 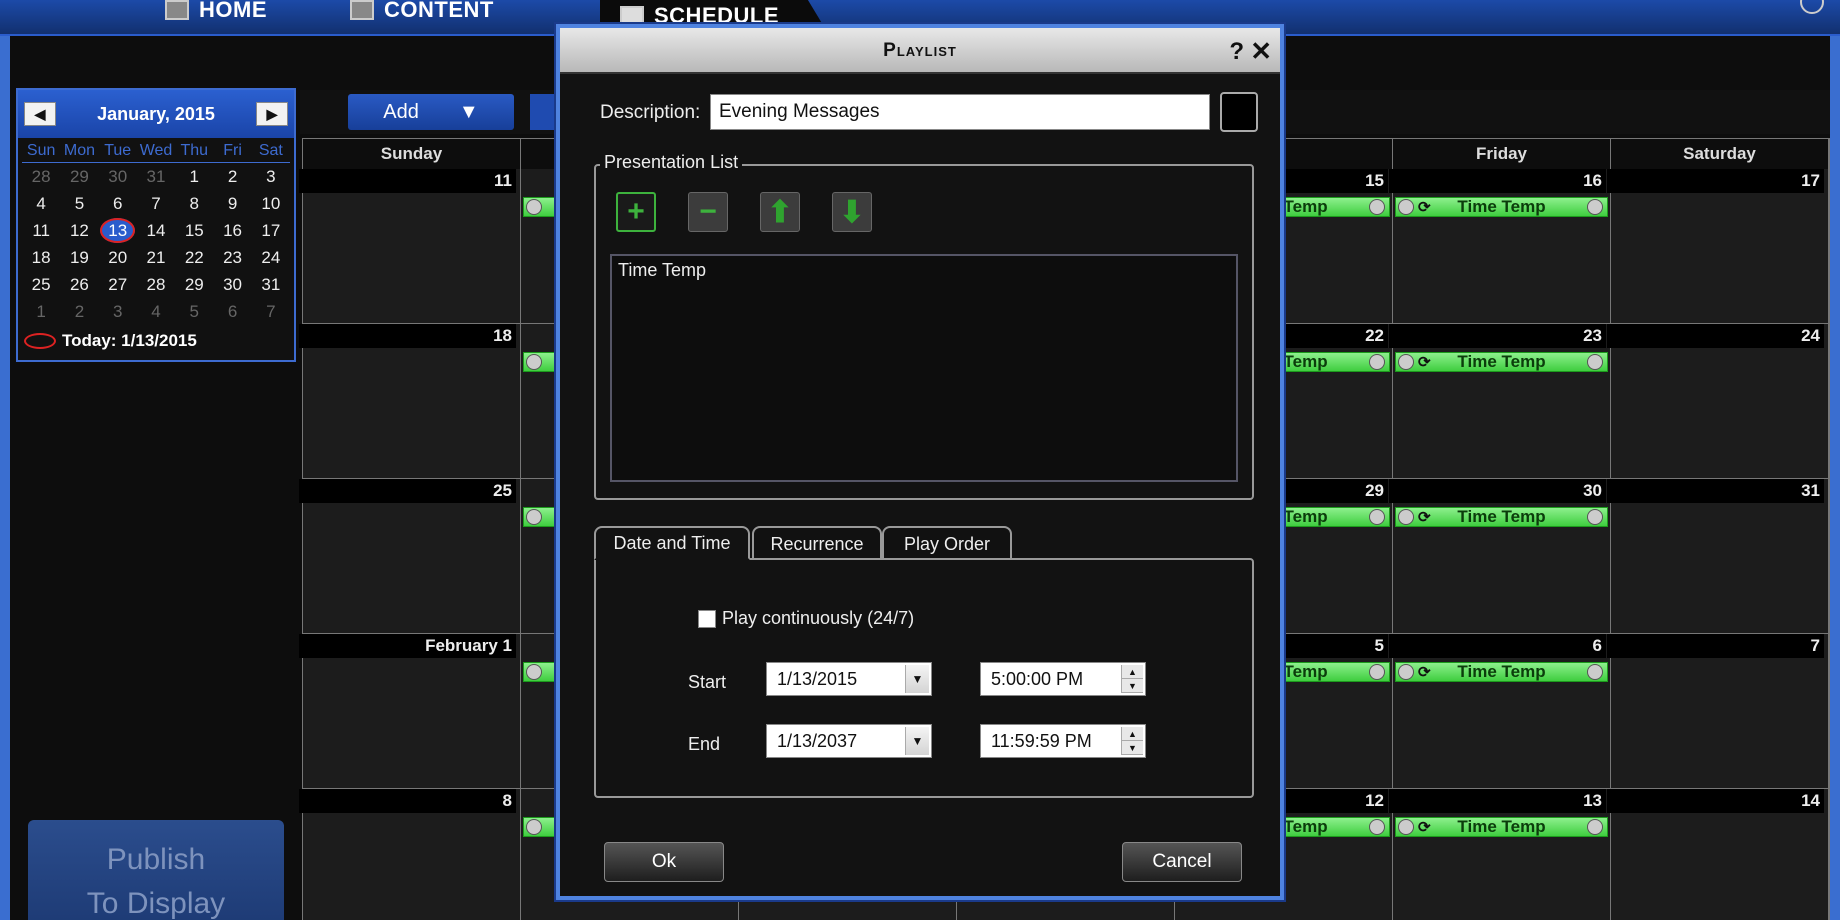 What do you see at coordinates (194, 257) in the screenshot?
I see `mini-calendar-day: 22` at bounding box center [194, 257].